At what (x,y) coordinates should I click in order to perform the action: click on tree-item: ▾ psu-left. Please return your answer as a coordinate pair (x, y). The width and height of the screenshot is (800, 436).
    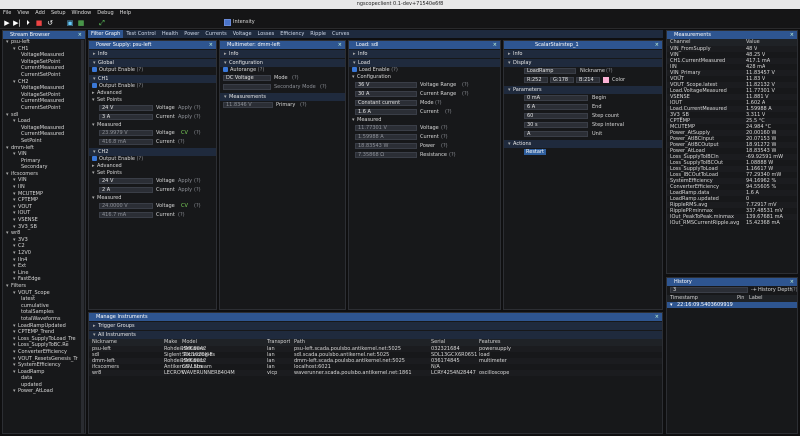
    Looking at the image, I should click on (44, 42).